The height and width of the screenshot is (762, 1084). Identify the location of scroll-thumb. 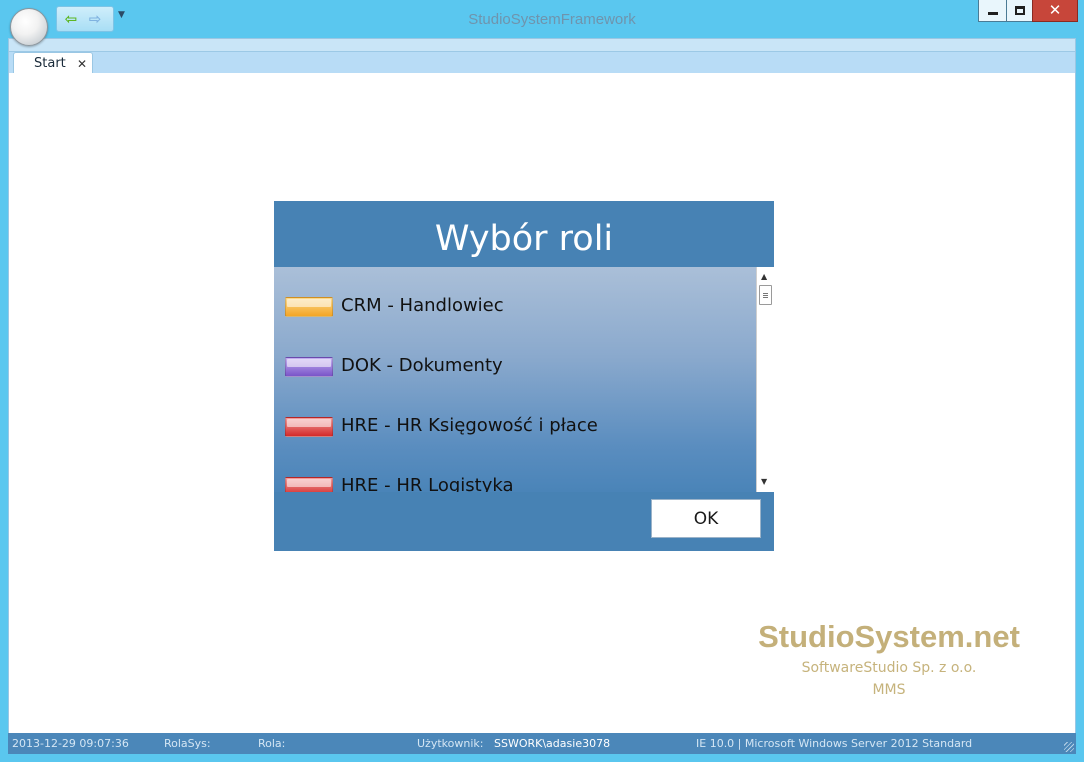
(765, 295).